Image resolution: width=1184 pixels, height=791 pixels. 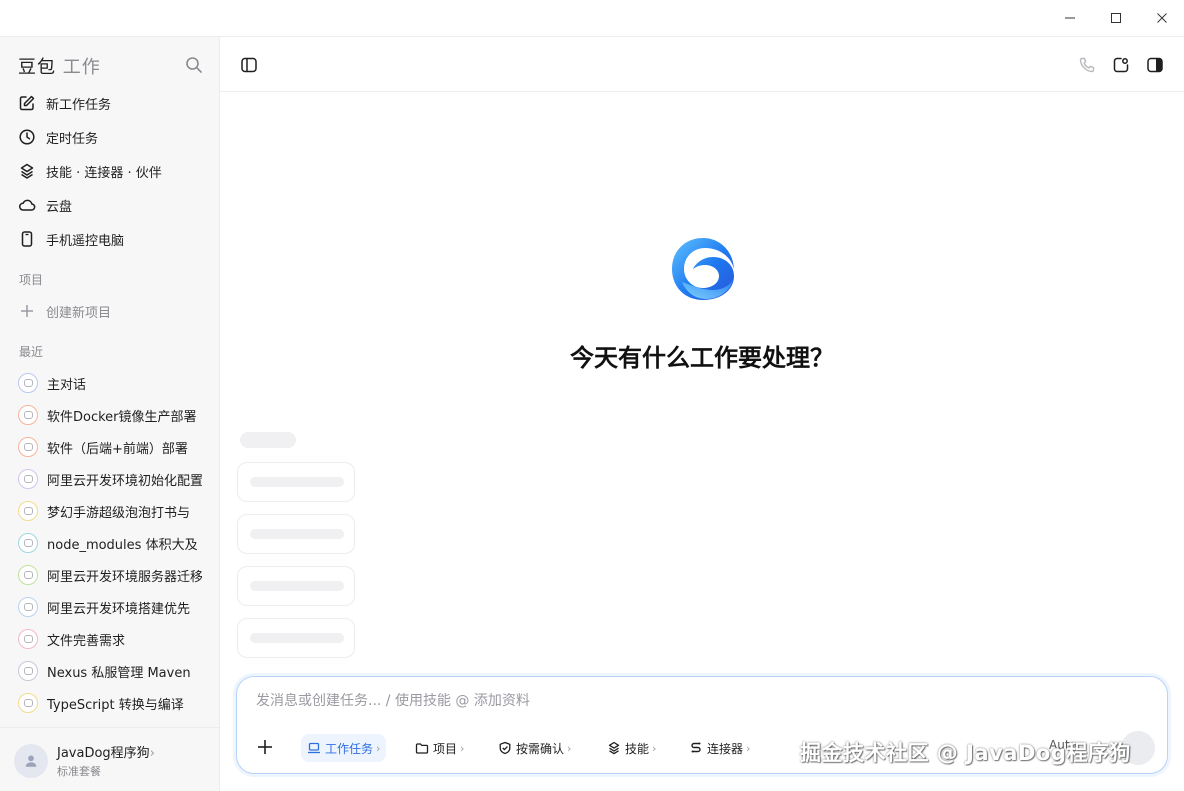 I want to click on chip-skills: 技能 ›, so click(x=631, y=748).